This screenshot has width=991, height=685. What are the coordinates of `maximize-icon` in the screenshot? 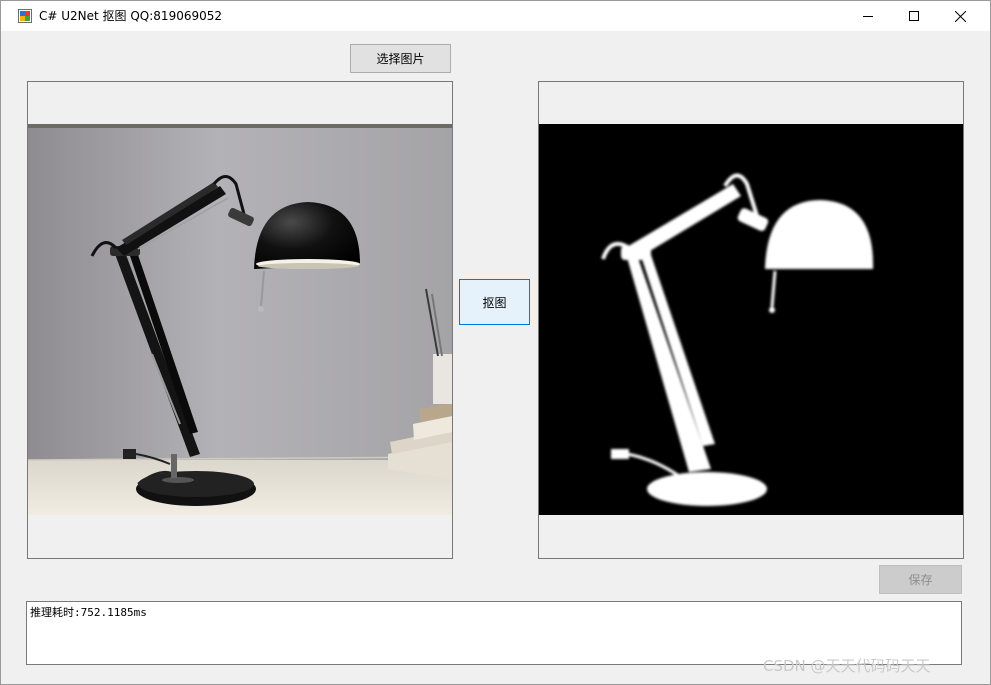 It's located at (914, 16).